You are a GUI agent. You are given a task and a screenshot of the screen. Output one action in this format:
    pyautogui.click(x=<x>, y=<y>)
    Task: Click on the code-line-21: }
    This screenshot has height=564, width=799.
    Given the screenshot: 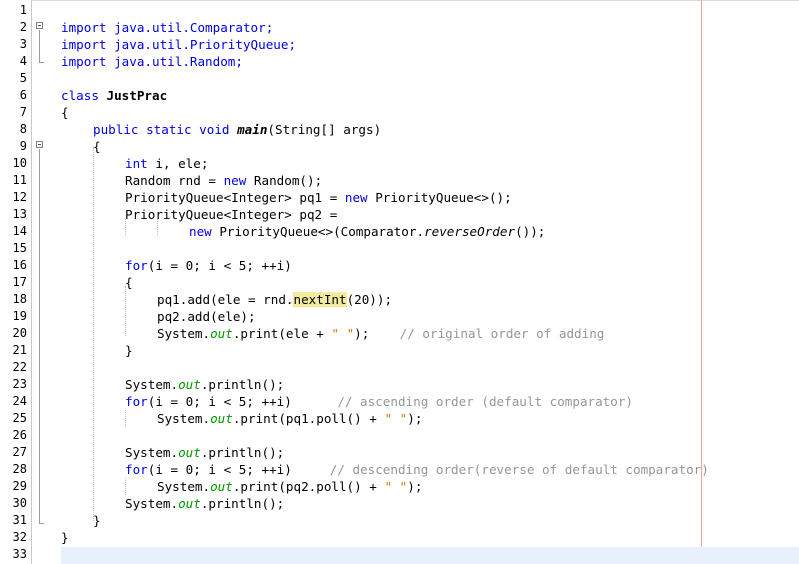 What is the action you would take?
    pyautogui.click(x=129, y=350)
    